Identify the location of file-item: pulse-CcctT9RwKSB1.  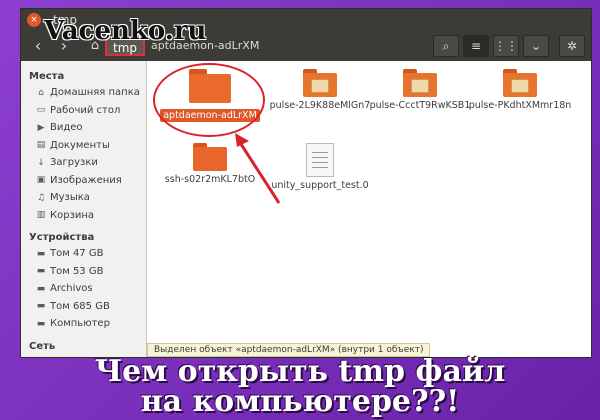
(420, 90).